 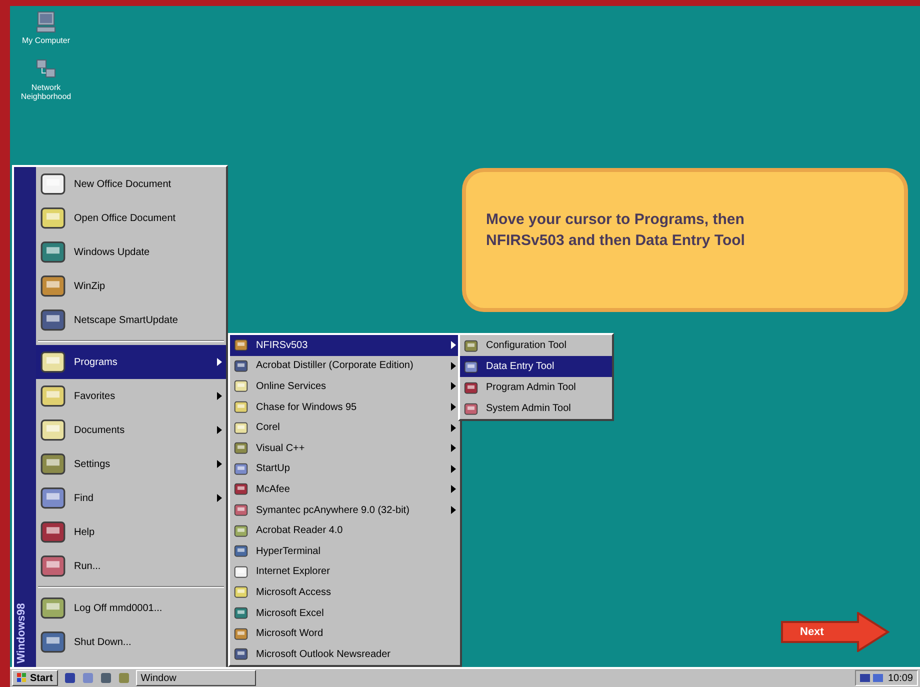 I want to click on clock: 10:09, so click(x=900, y=679).